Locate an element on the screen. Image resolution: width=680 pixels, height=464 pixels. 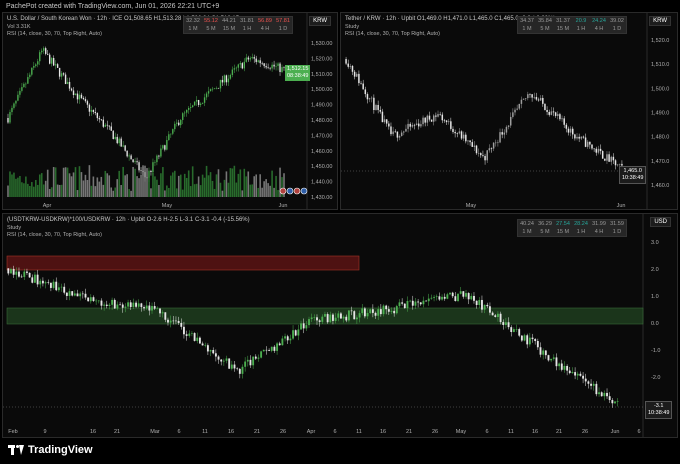
tradingview-logo-icon is located at coordinates (16, 450).